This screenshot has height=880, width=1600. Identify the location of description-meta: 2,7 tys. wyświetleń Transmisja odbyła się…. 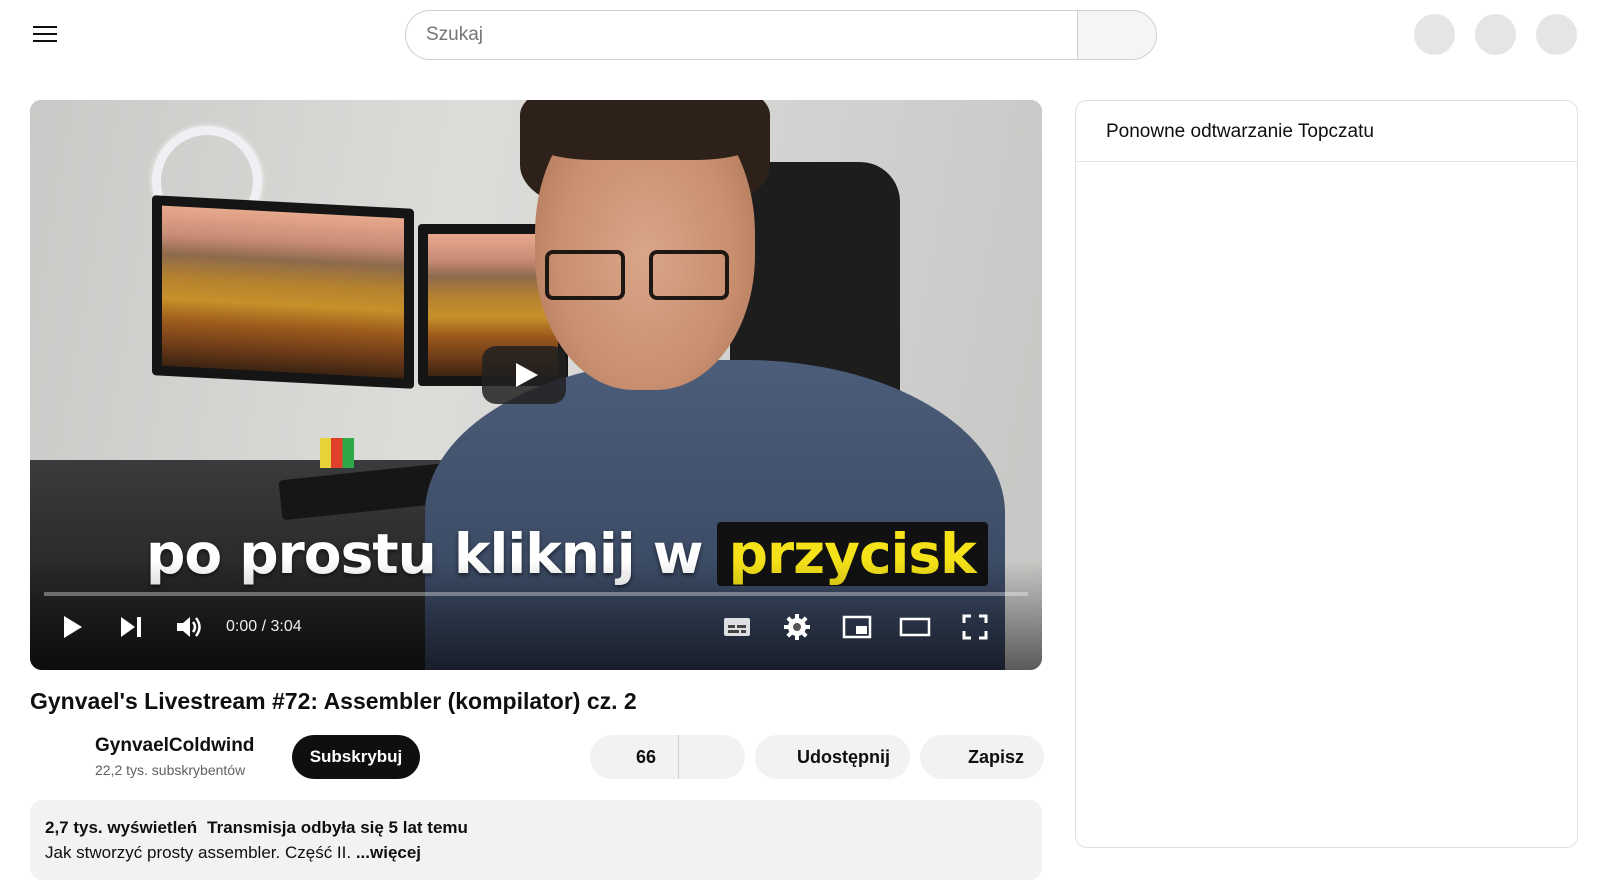
(256, 828).